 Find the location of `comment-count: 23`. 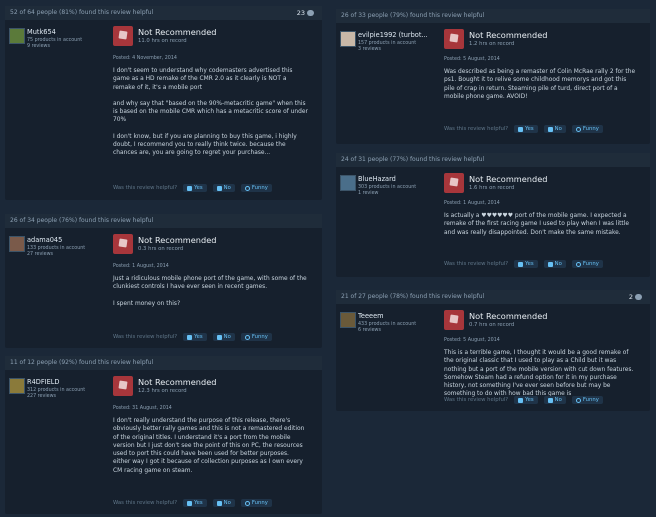

comment-count: 23 is located at coordinates (305, 13).